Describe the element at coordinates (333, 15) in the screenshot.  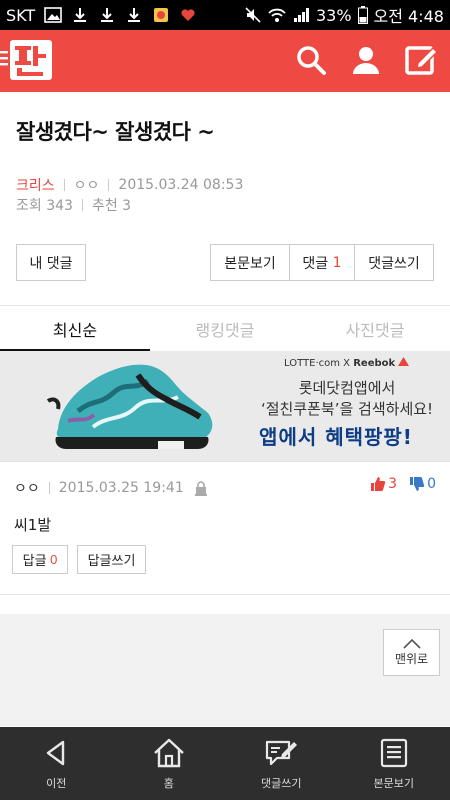
I see `battery-percent: 33%` at that location.